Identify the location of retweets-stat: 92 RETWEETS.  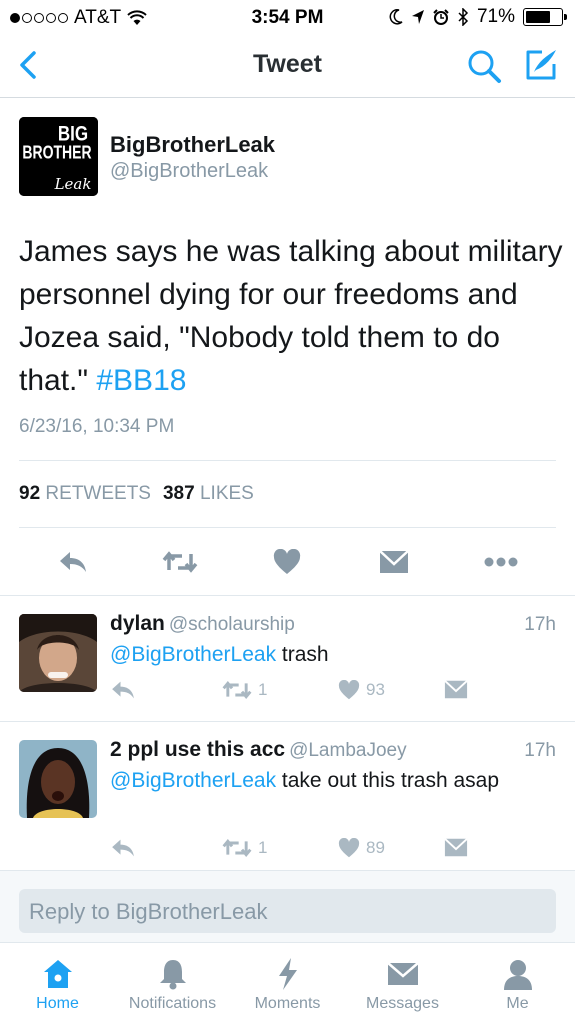
(85, 494).